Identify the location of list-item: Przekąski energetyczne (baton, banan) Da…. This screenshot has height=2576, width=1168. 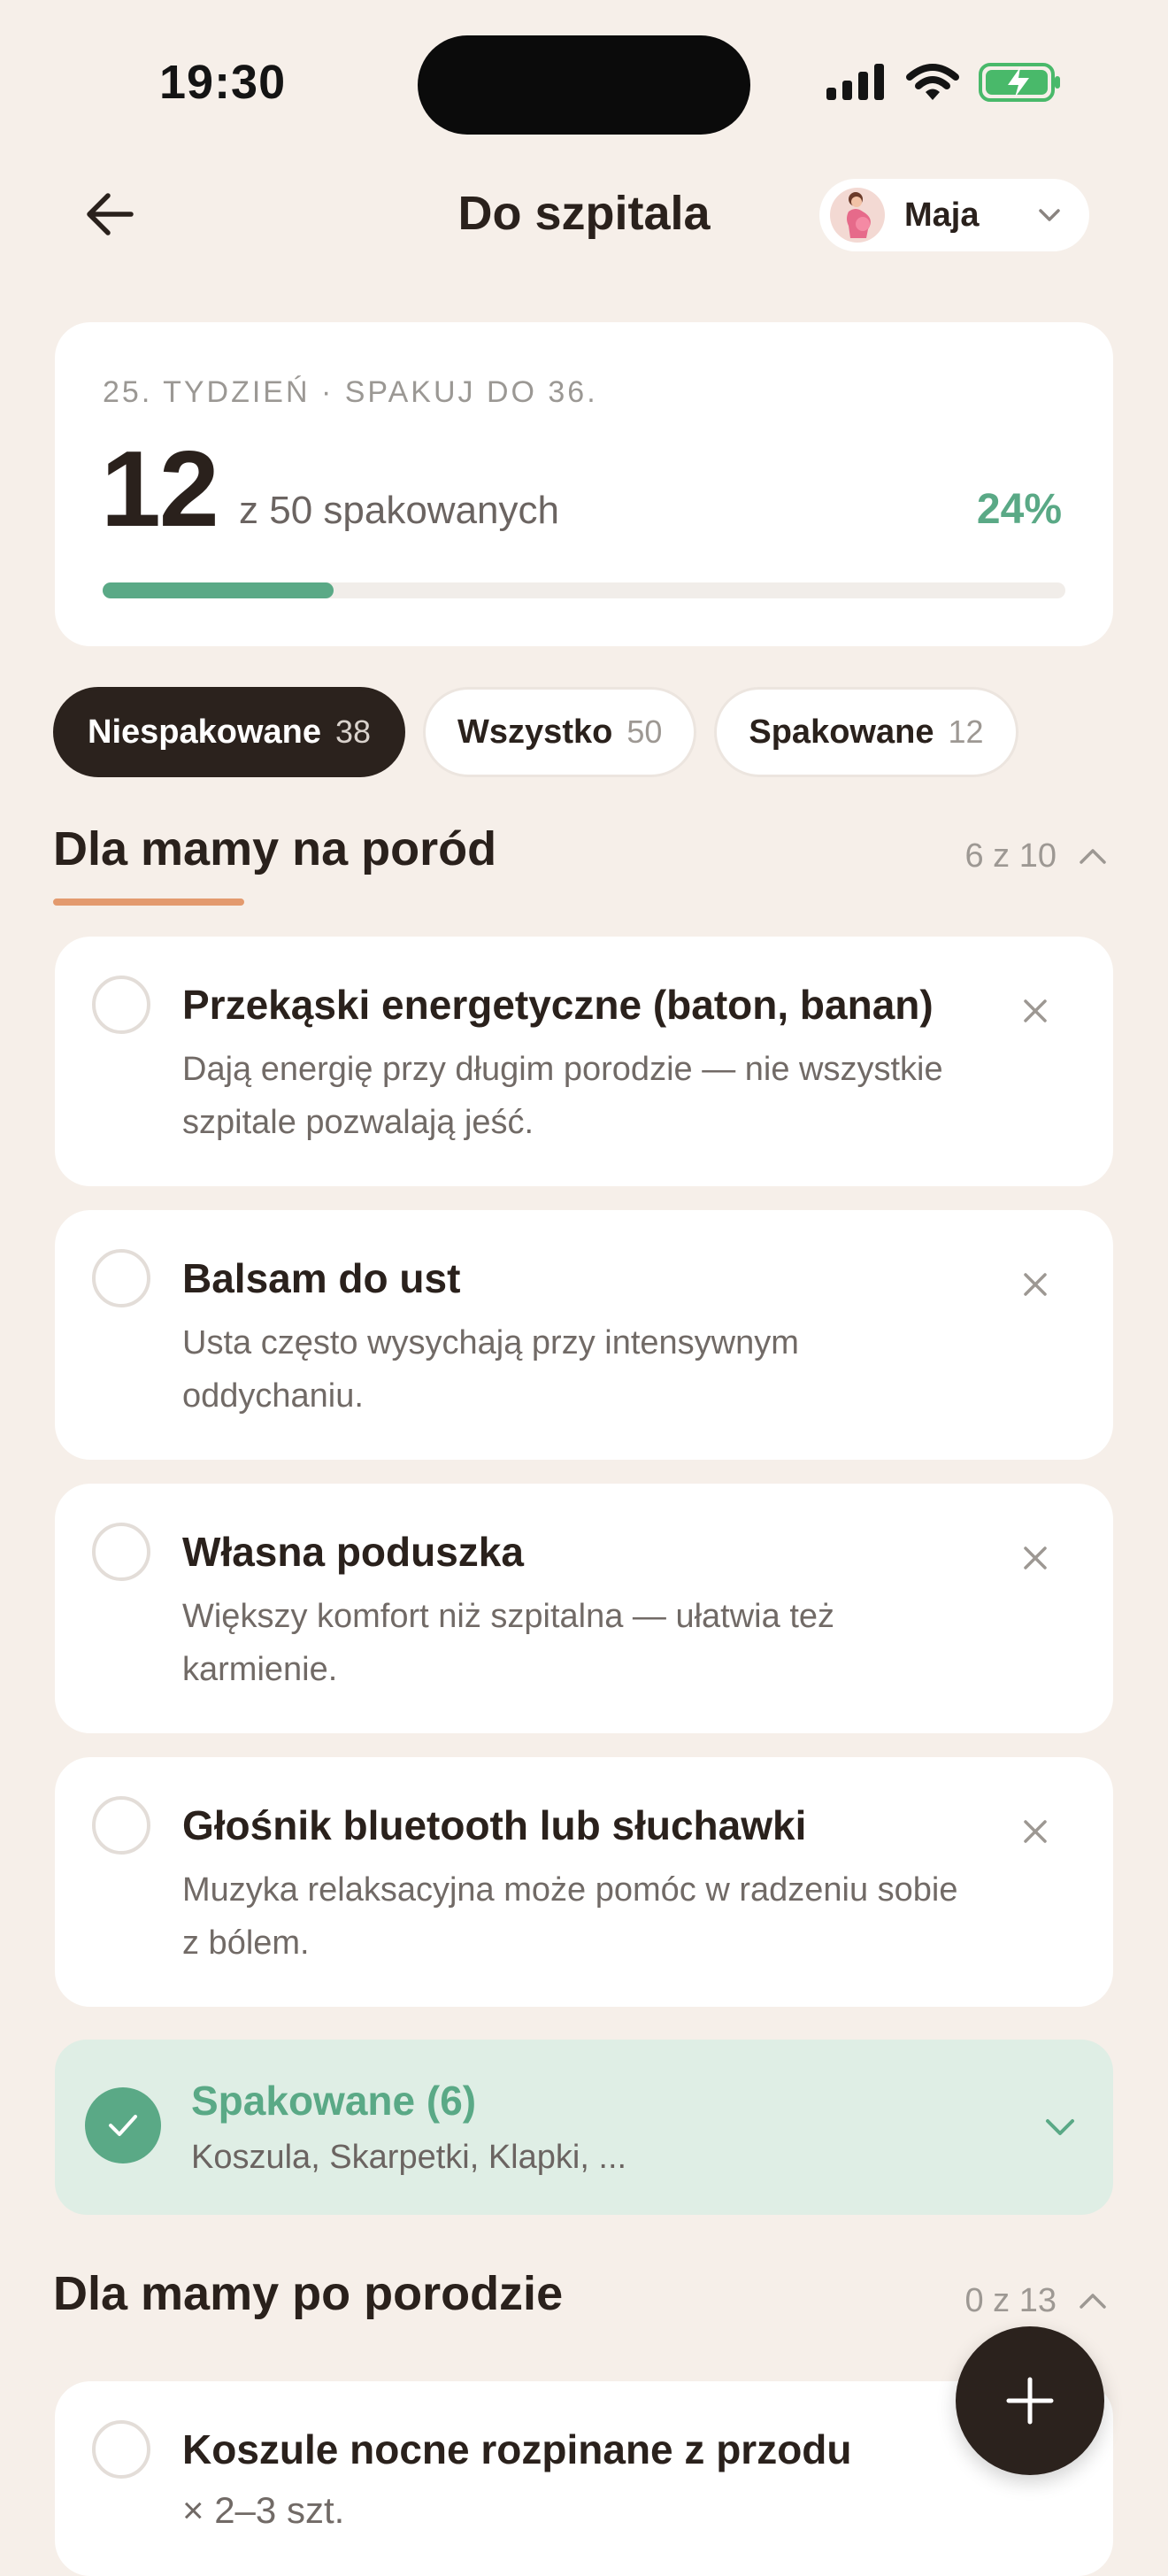
(584, 1061).